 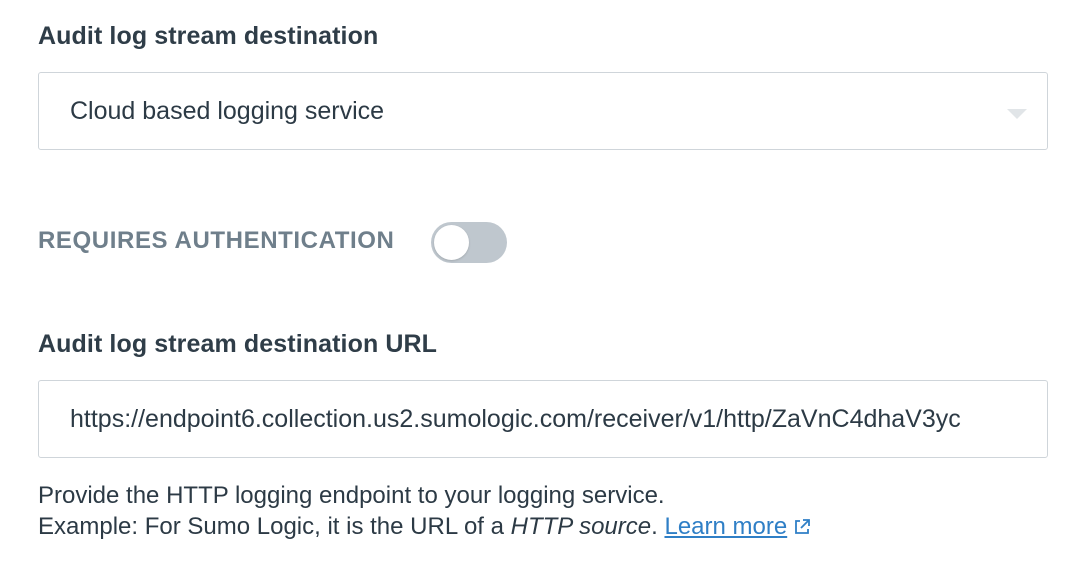 I want to click on destination-select: Cloud based logging service, so click(x=543, y=111).